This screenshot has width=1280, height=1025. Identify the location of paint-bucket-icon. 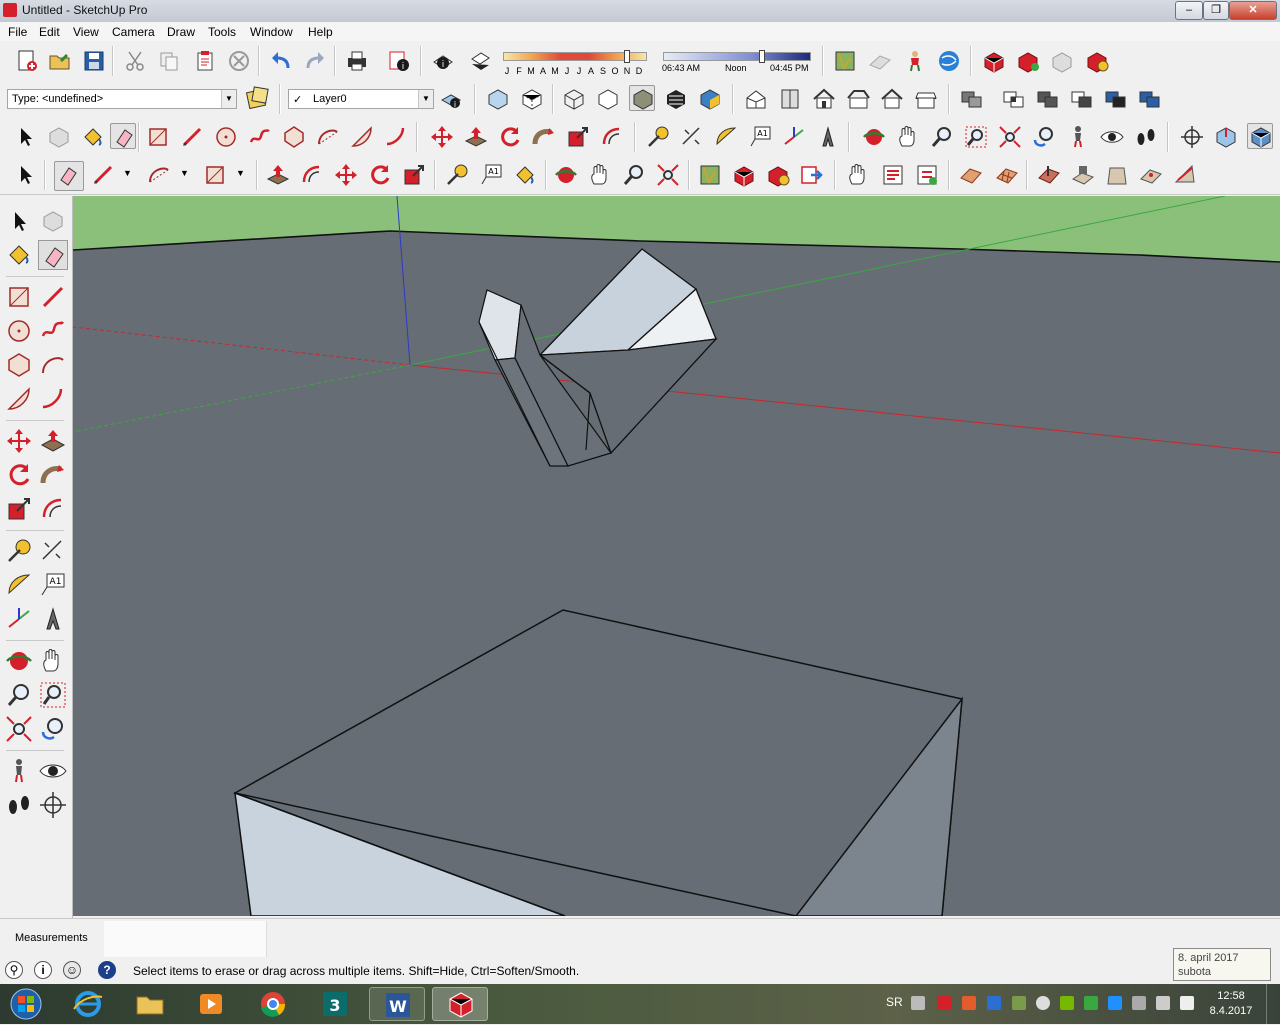
(19, 255).